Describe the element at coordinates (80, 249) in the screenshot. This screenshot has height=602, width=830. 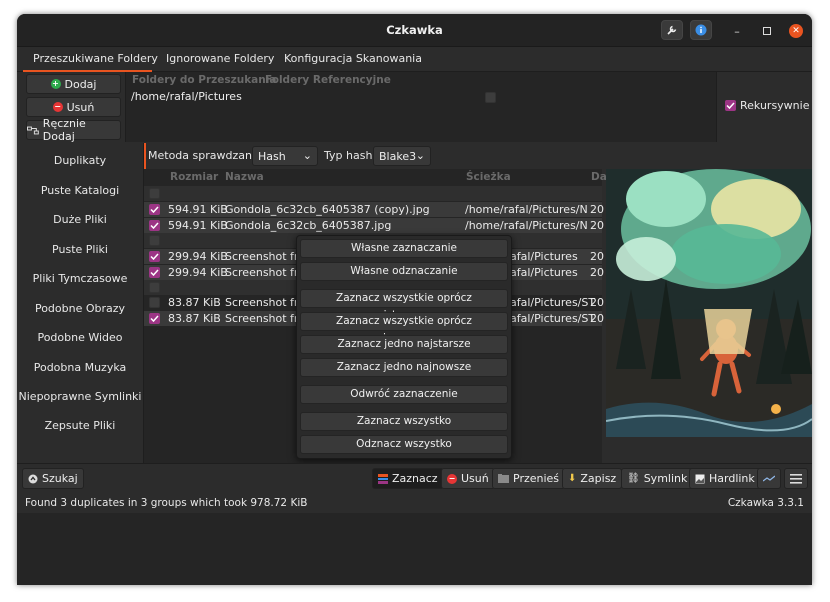
I see `nav-empty-files: Puste Pliki` at that location.